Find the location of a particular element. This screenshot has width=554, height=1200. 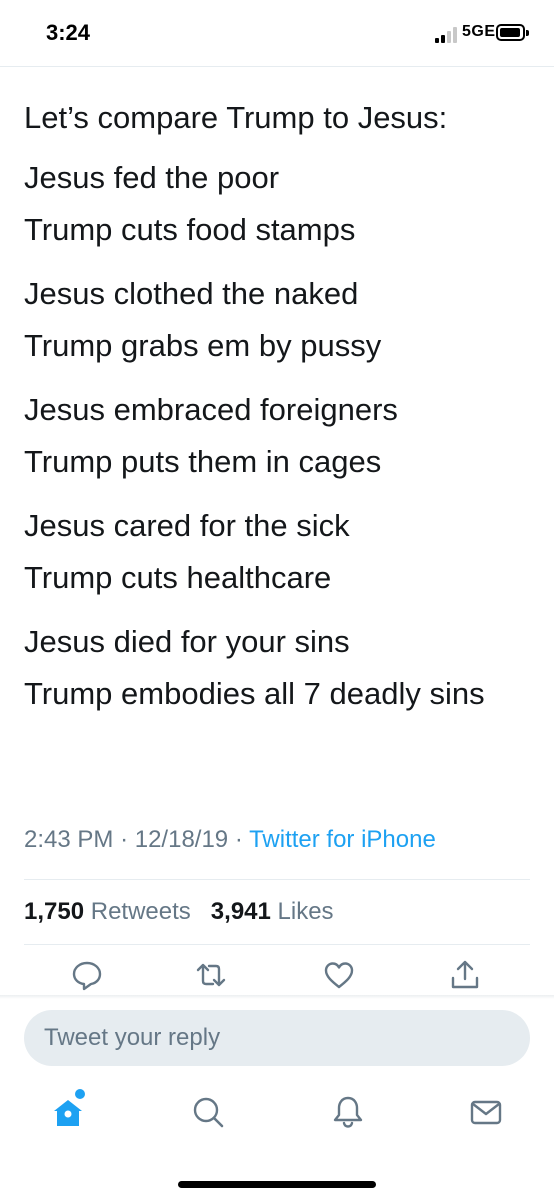

like-icon is located at coordinates (339, 975).